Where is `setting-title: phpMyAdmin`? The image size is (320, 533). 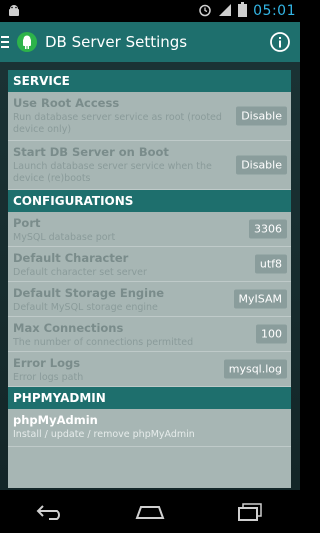 setting-title: phpMyAdmin is located at coordinates (55, 420).